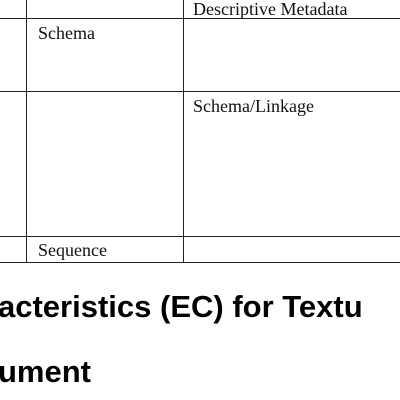 The image size is (400, 400). Describe the element at coordinates (72, 250) in the screenshot. I see `table-cell-sequence: Sequence` at that location.